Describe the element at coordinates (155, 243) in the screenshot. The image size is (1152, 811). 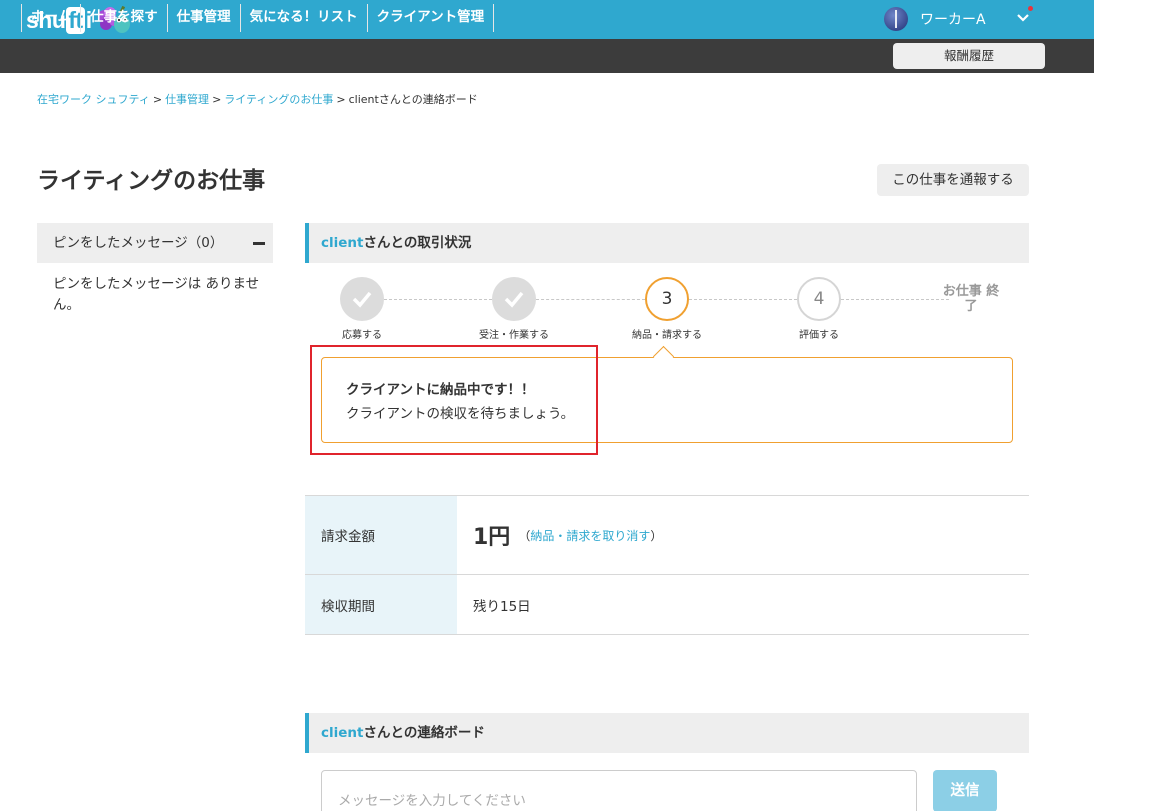
I see `pinned-messages-header: ピンをしたメッセージ（0）` at that location.